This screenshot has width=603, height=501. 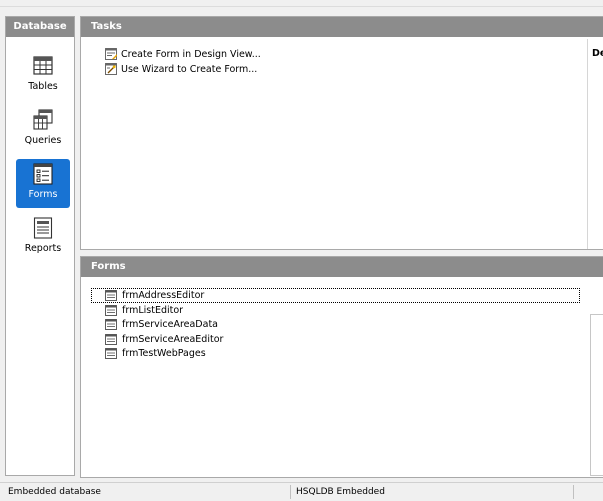 I want to click on tasks-panel-header: Tasks, so click(x=342, y=27).